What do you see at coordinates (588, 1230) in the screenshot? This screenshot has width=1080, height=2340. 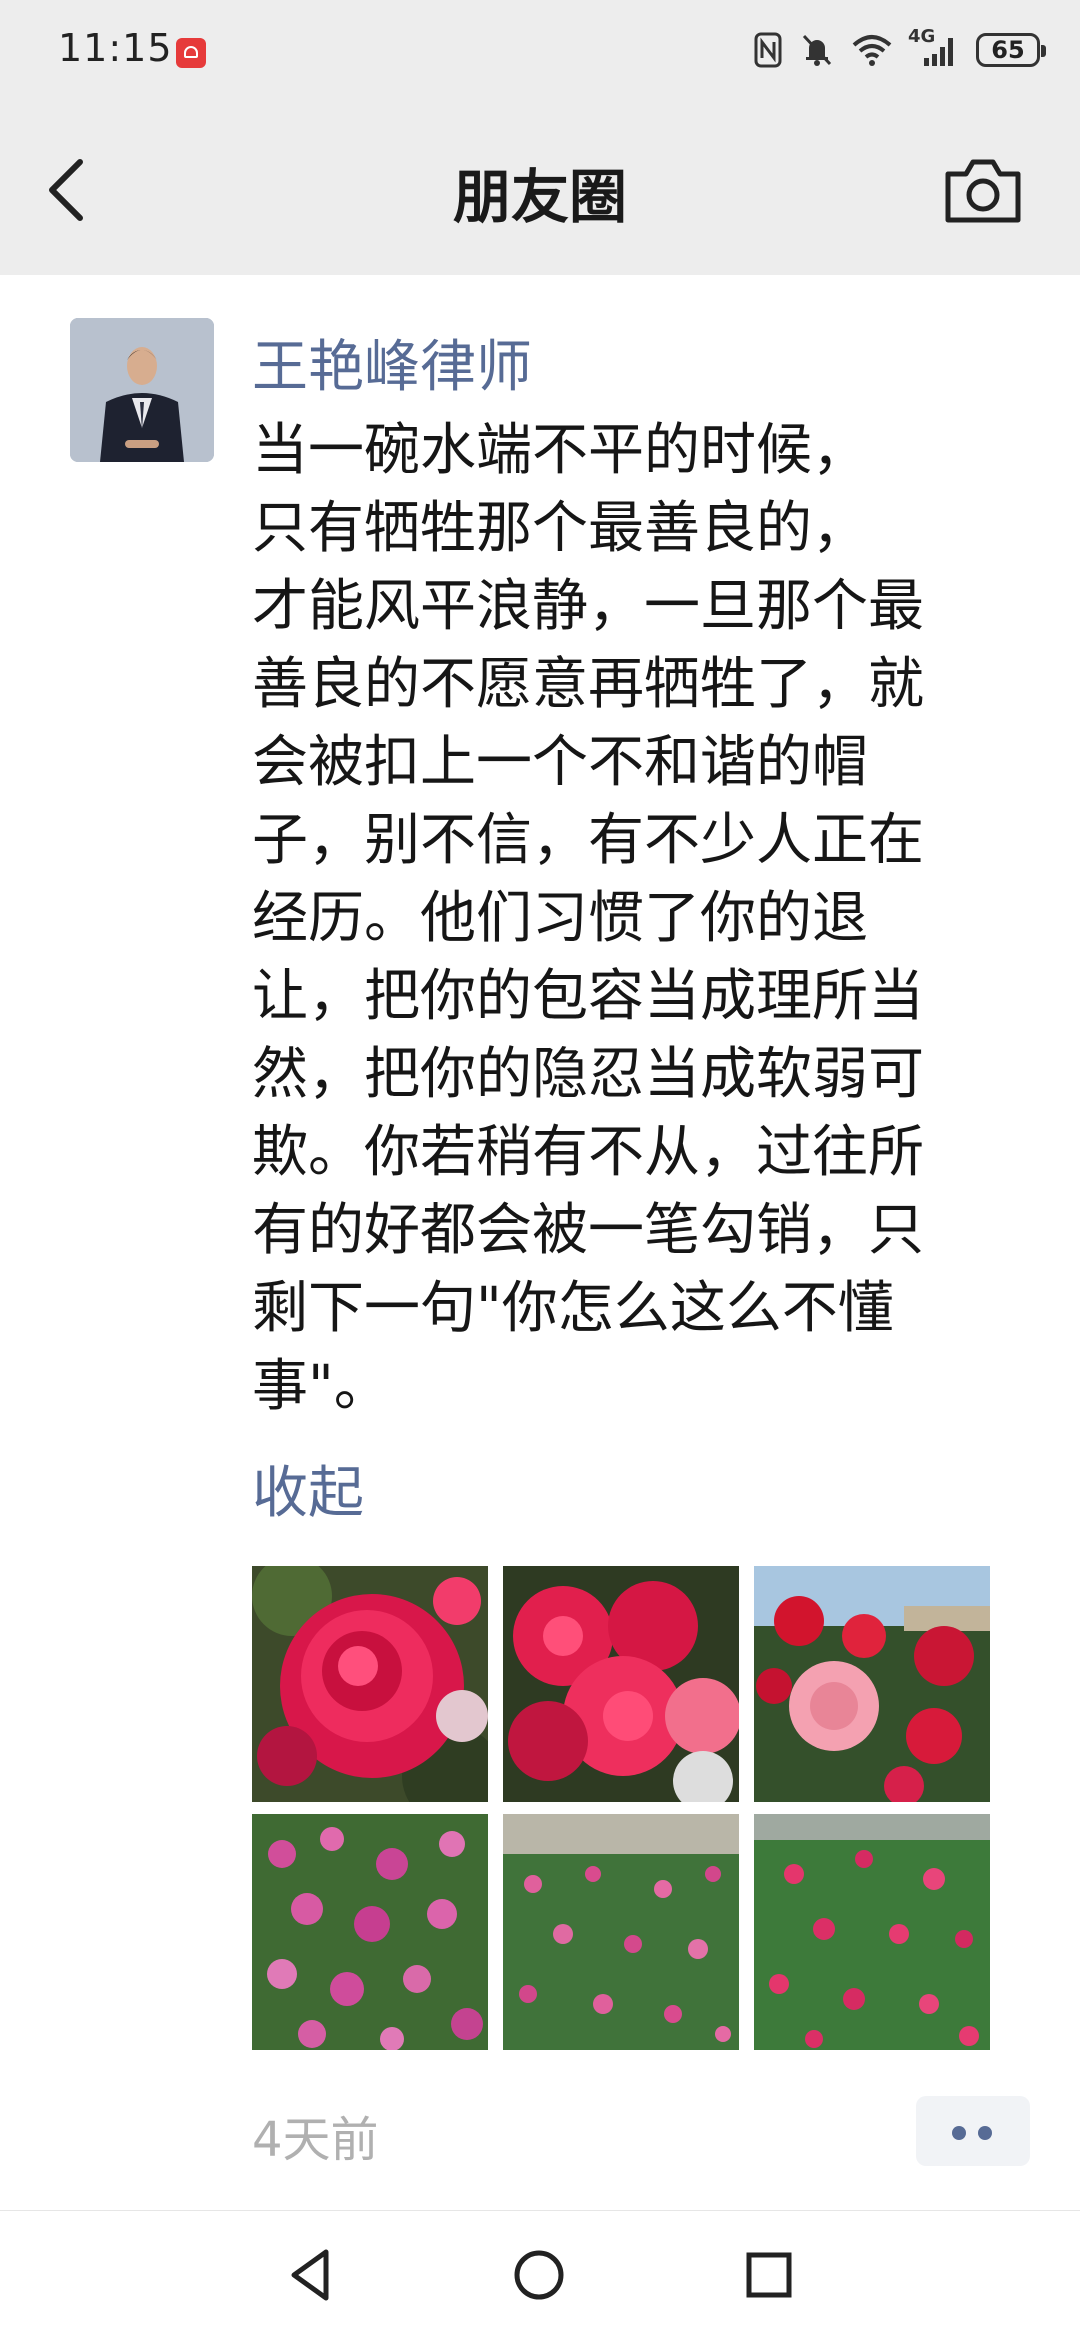 I see `post-text-line: 有的好都会被一笔勾销，只` at bounding box center [588, 1230].